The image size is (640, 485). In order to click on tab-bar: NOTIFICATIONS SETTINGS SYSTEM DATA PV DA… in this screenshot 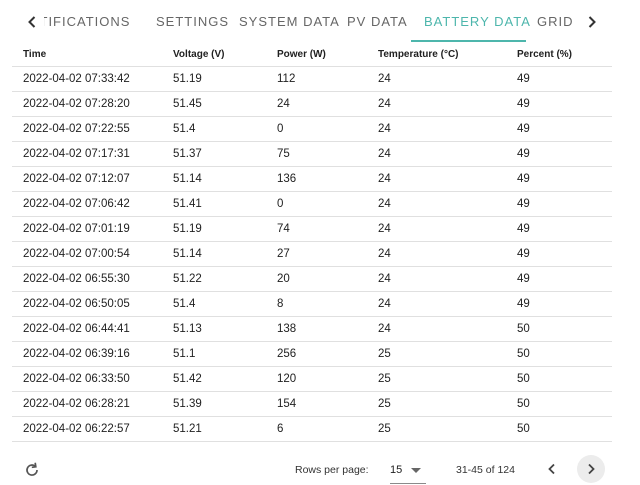, I will do `click(320, 21)`.